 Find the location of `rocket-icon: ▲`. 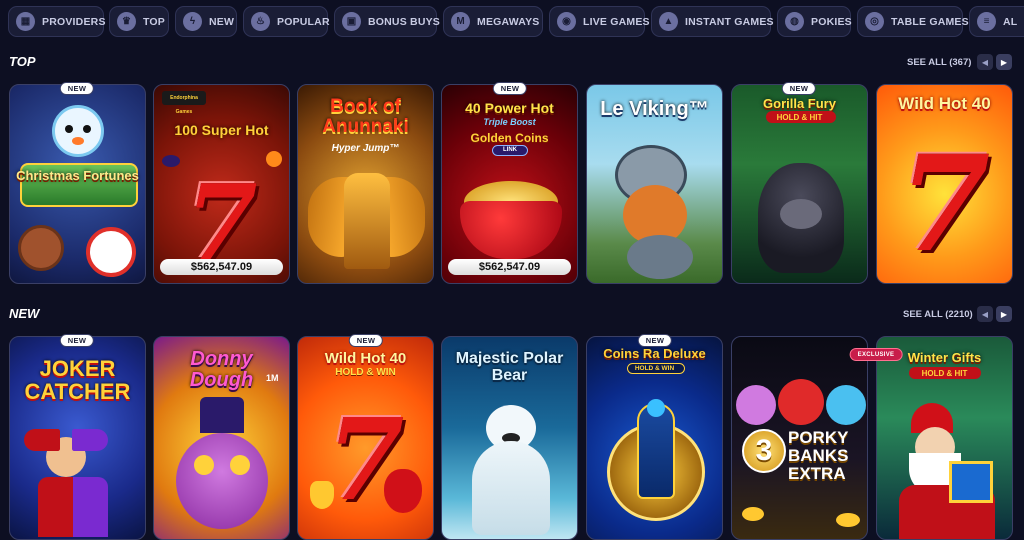

rocket-icon: ▲ is located at coordinates (668, 21).